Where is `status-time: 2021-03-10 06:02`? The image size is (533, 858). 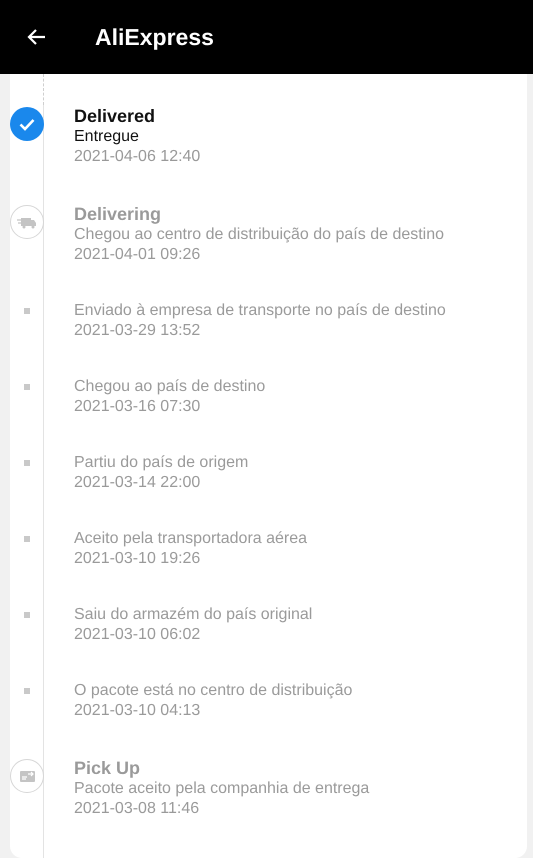 status-time: 2021-03-10 06:02 is located at coordinates (138, 635).